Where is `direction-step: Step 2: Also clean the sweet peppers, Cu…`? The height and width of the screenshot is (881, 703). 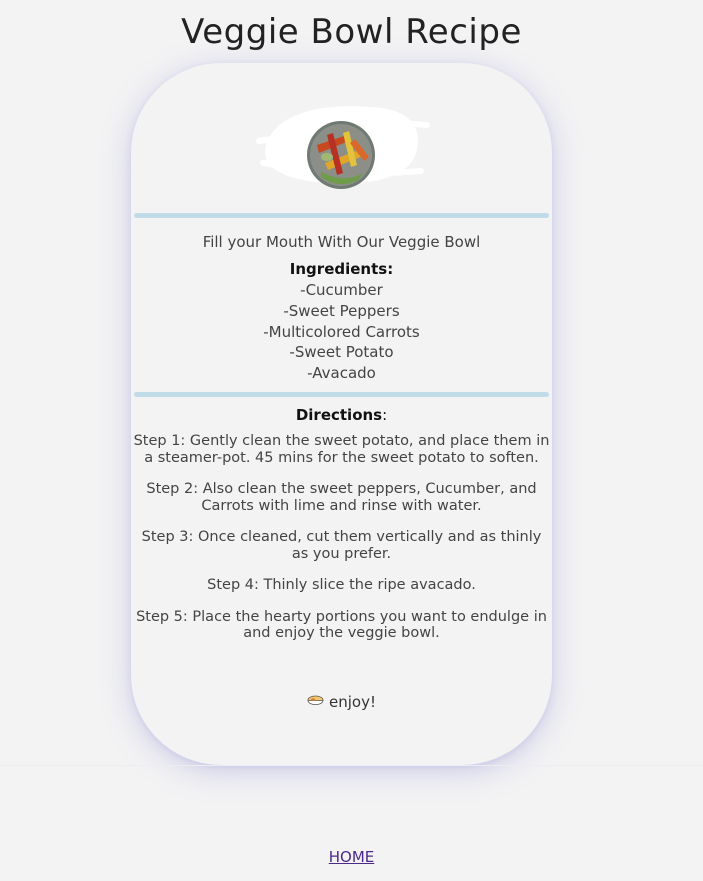 direction-step: Step 2: Also clean the sweet peppers, Cu… is located at coordinates (341, 497).